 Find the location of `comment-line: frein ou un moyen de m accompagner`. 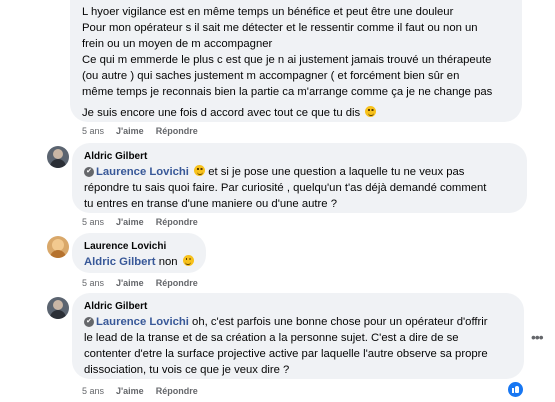

comment-line: frein ou un moyen de m accompagner is located at coordinates (177, 44).